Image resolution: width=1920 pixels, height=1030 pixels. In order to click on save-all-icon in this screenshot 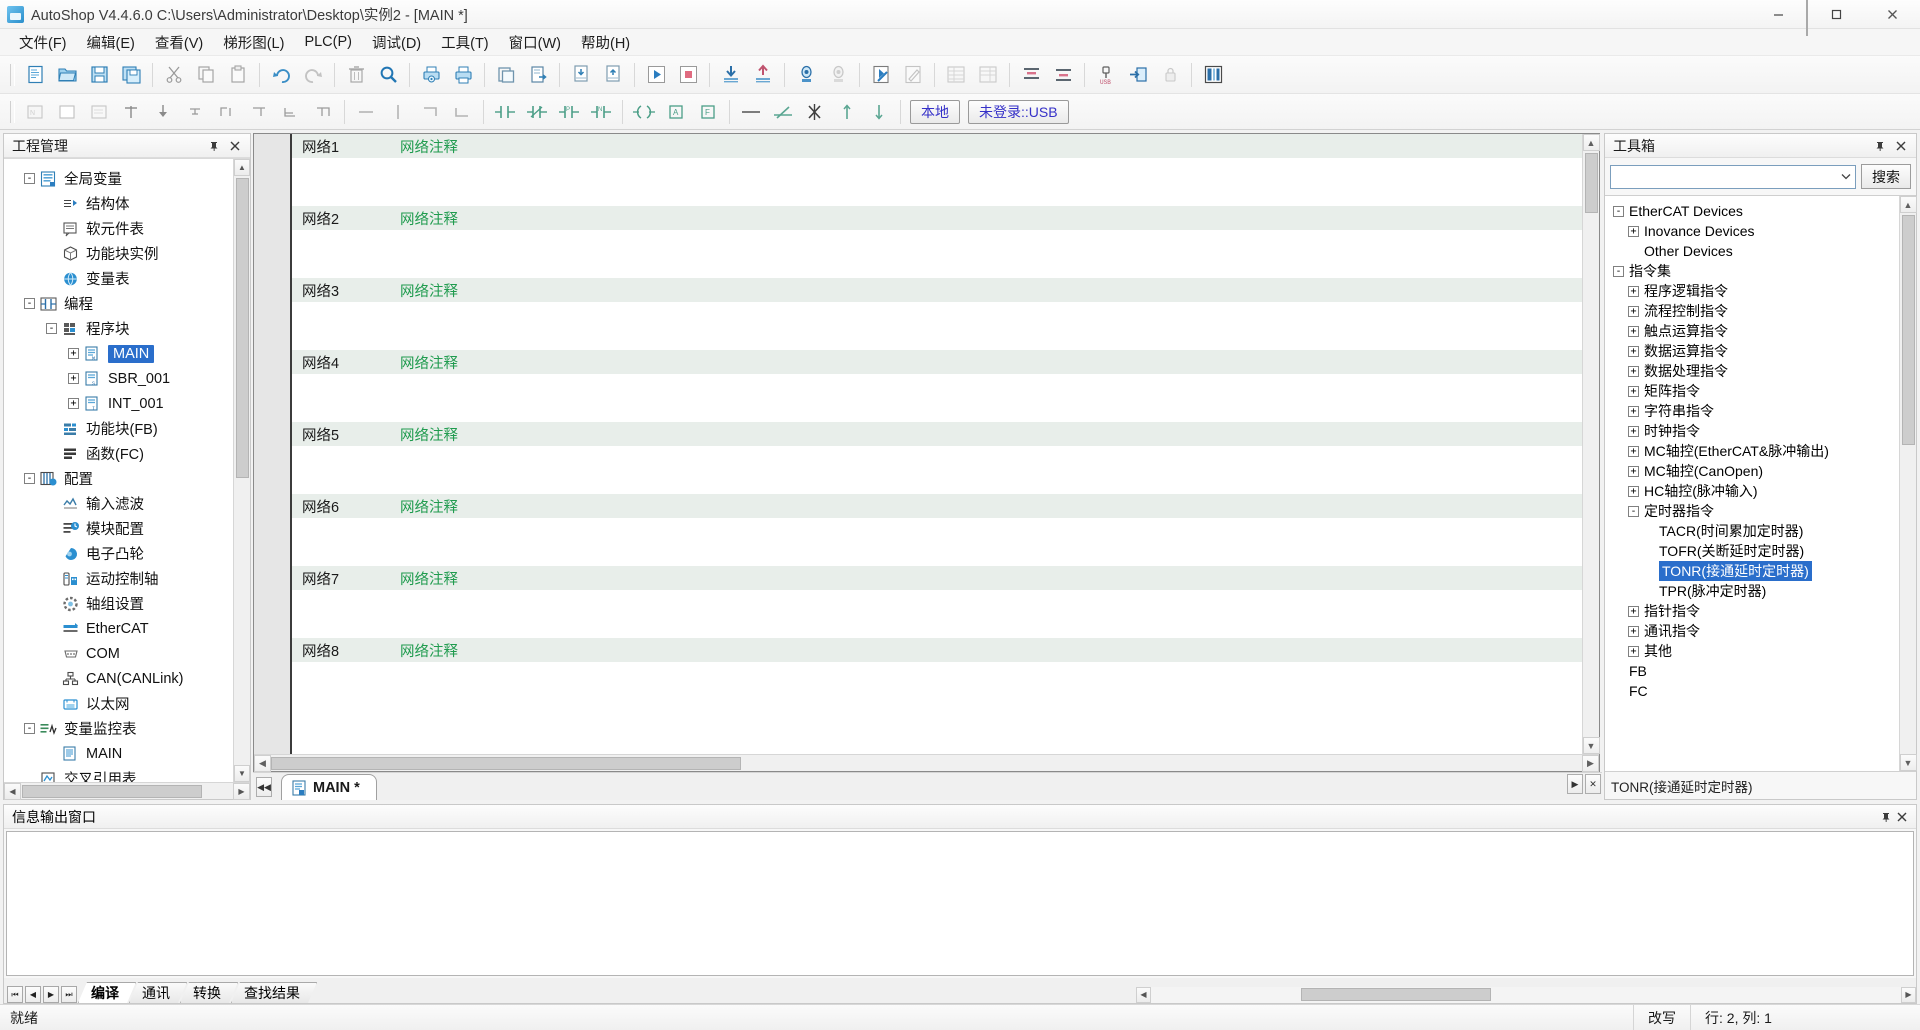, I will do `click(131, 75)`.